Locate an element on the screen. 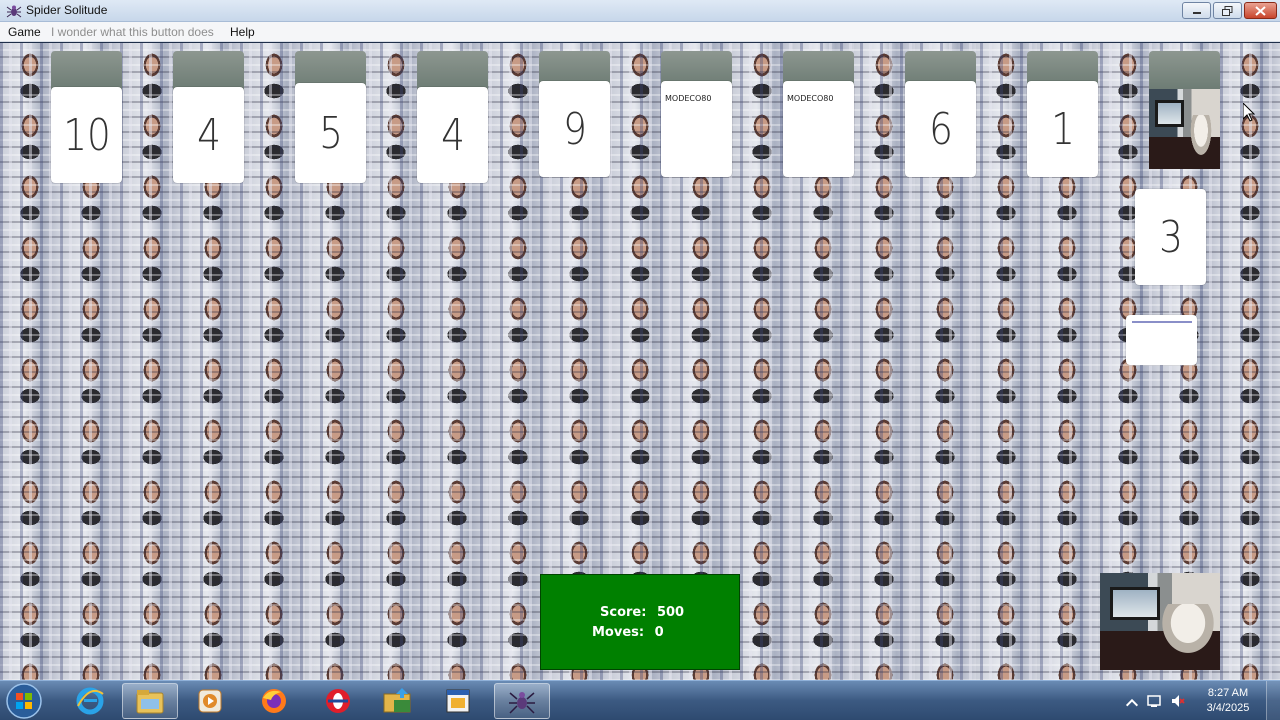 Image resolution: width=1280 pixels, height=720 pixels. stock-pile is located at coordinates (1160, 621).